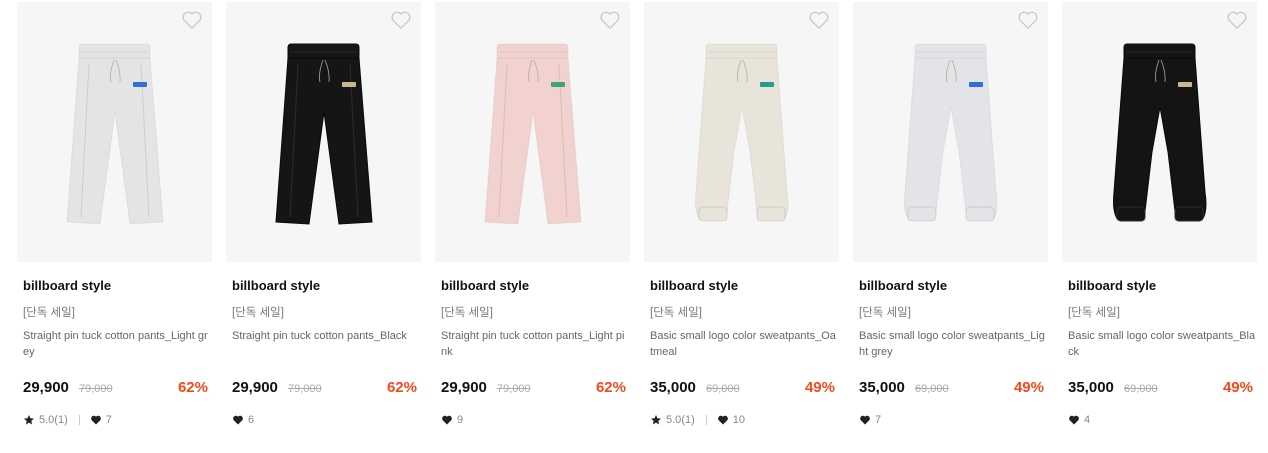  Describe the element at coordinates (460, 420) in the screenshot. I see `like-count: 9` at that location.